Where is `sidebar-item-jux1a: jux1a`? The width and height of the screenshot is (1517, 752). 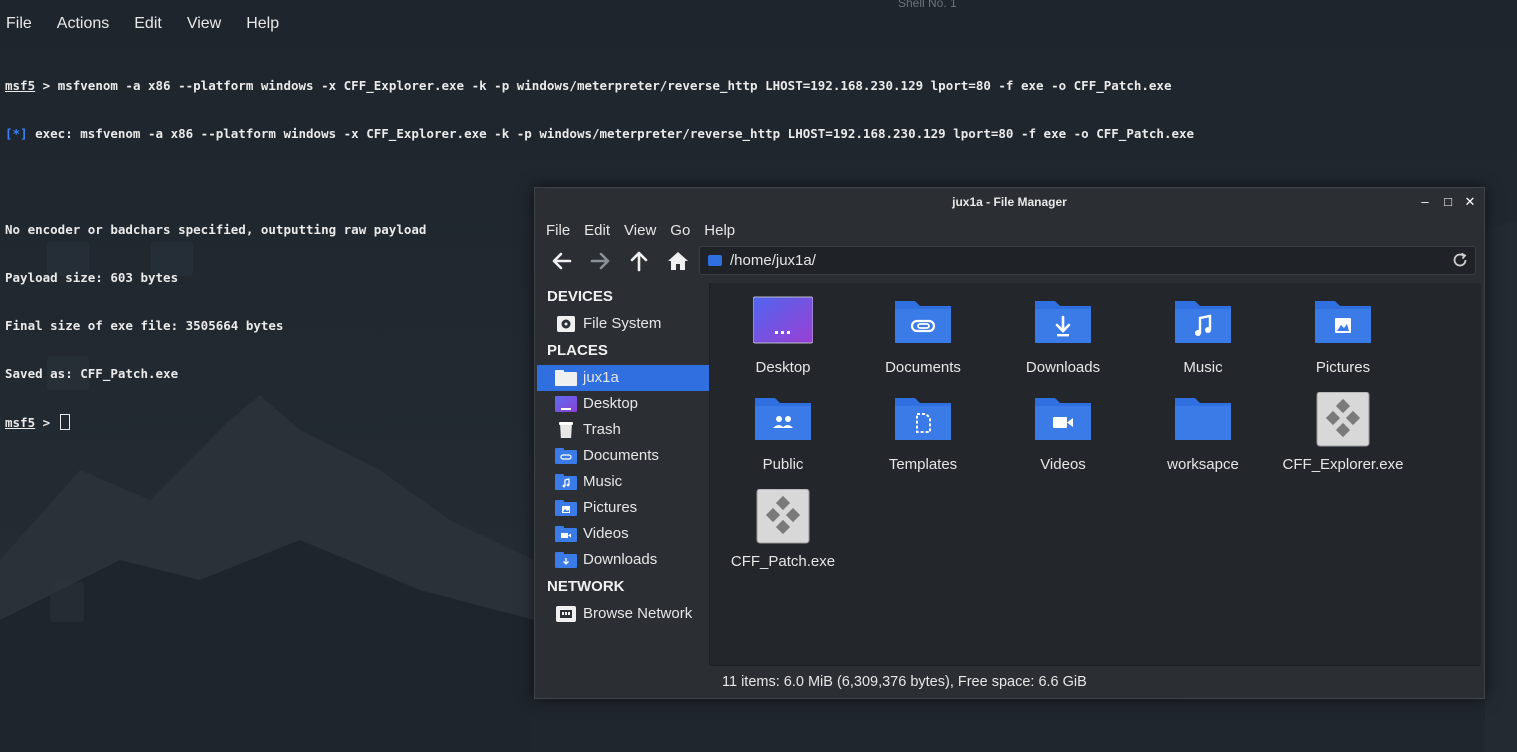
sidebar-item-jux1a: jux1a is located at coordinates (623, 378).